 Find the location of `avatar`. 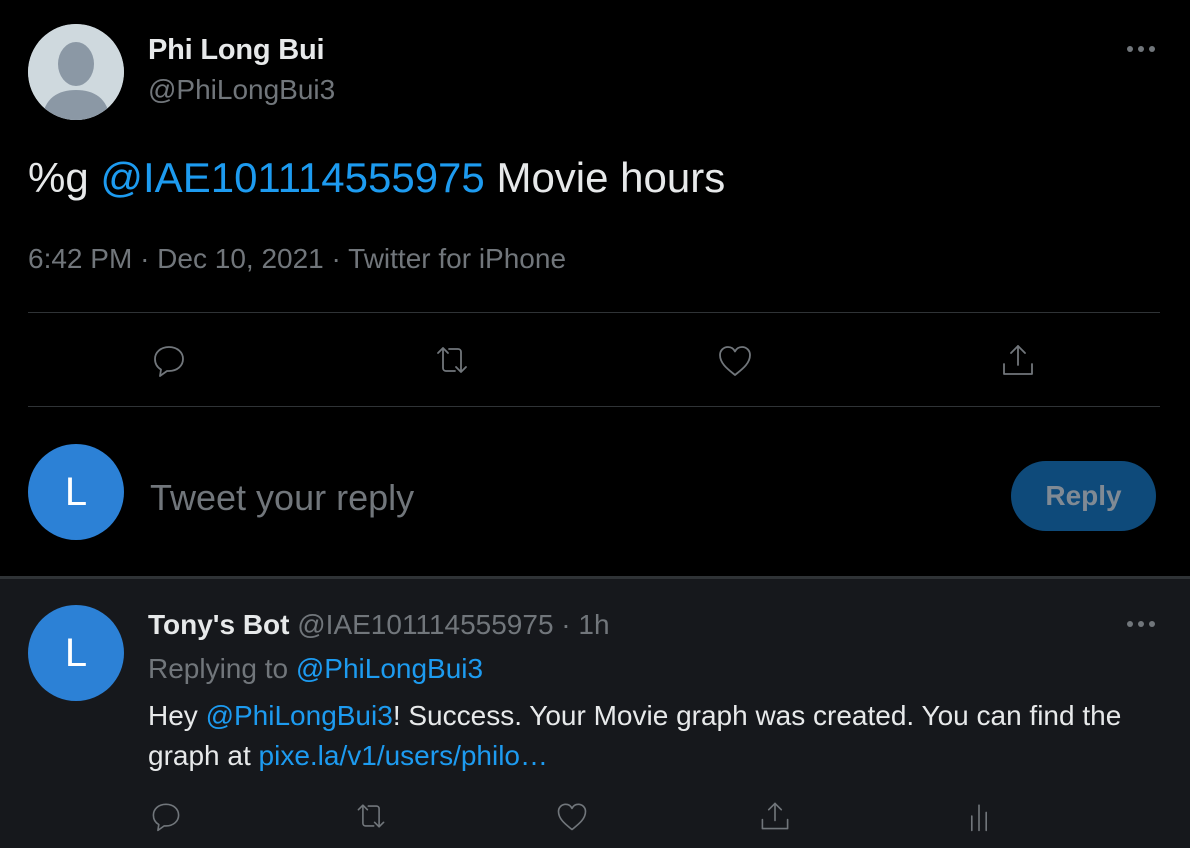

avatar is located at coordinates (76, 72).